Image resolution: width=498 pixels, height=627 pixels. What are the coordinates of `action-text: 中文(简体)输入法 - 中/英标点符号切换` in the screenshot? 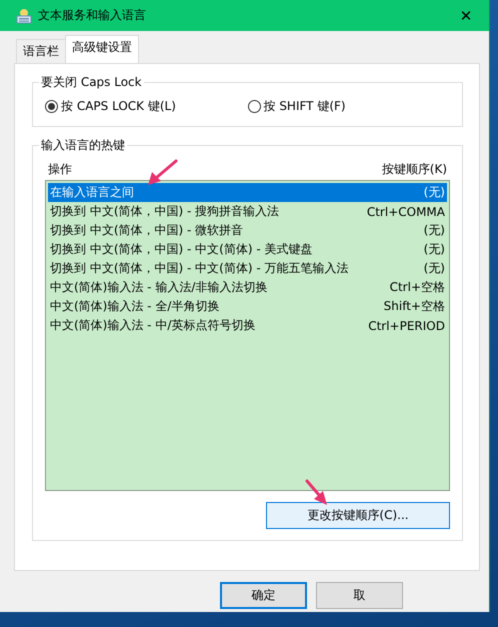 It's located at (153, 325).